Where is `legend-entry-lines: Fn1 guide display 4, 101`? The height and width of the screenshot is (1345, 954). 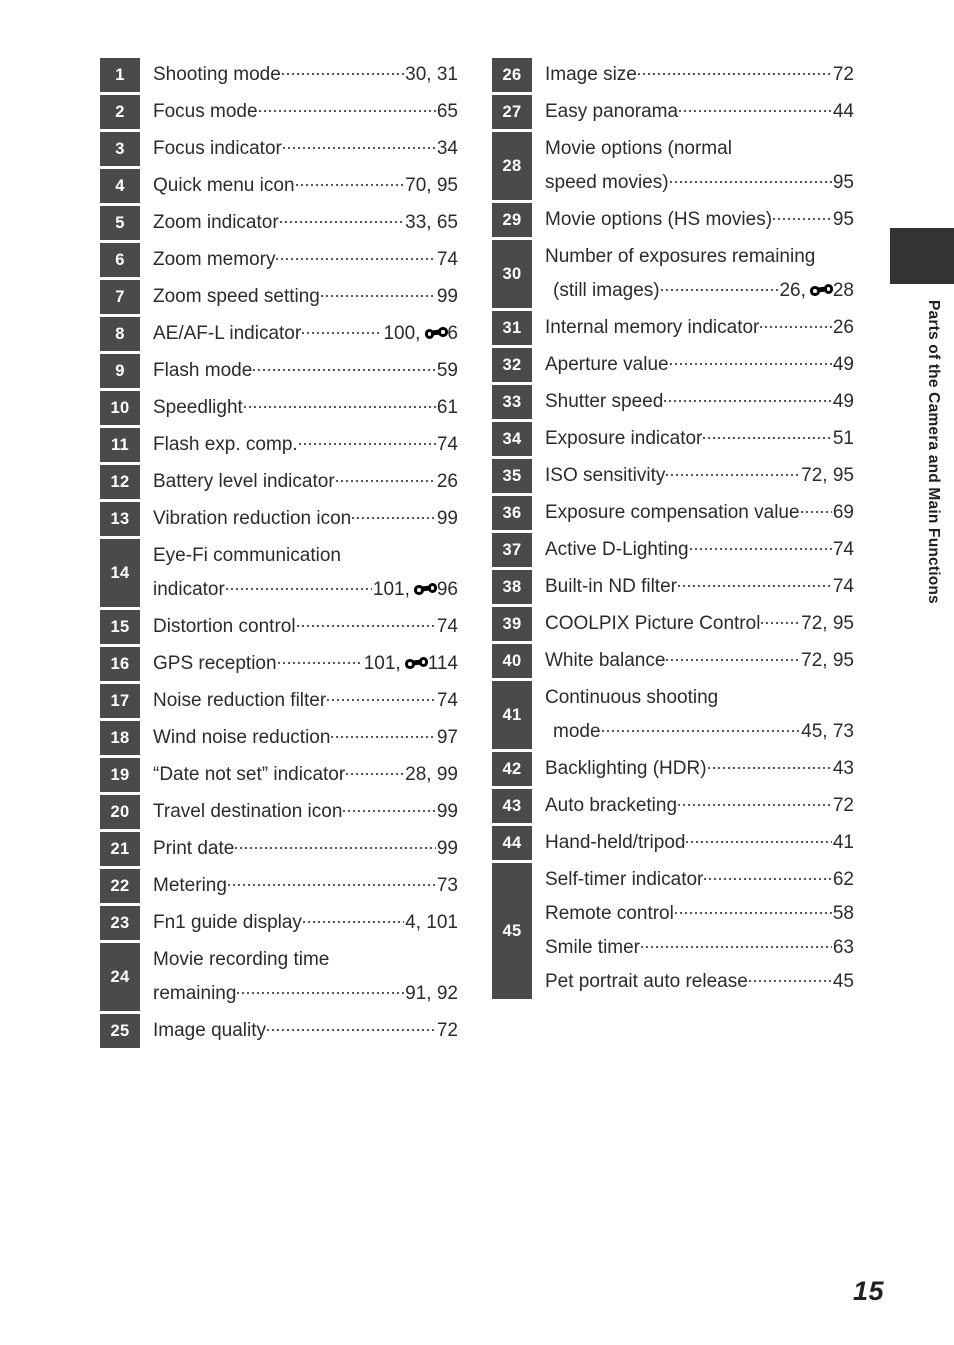
legend-entry-lines: Fn1 guide display 4, 101 is located at coordinates (299, 923).